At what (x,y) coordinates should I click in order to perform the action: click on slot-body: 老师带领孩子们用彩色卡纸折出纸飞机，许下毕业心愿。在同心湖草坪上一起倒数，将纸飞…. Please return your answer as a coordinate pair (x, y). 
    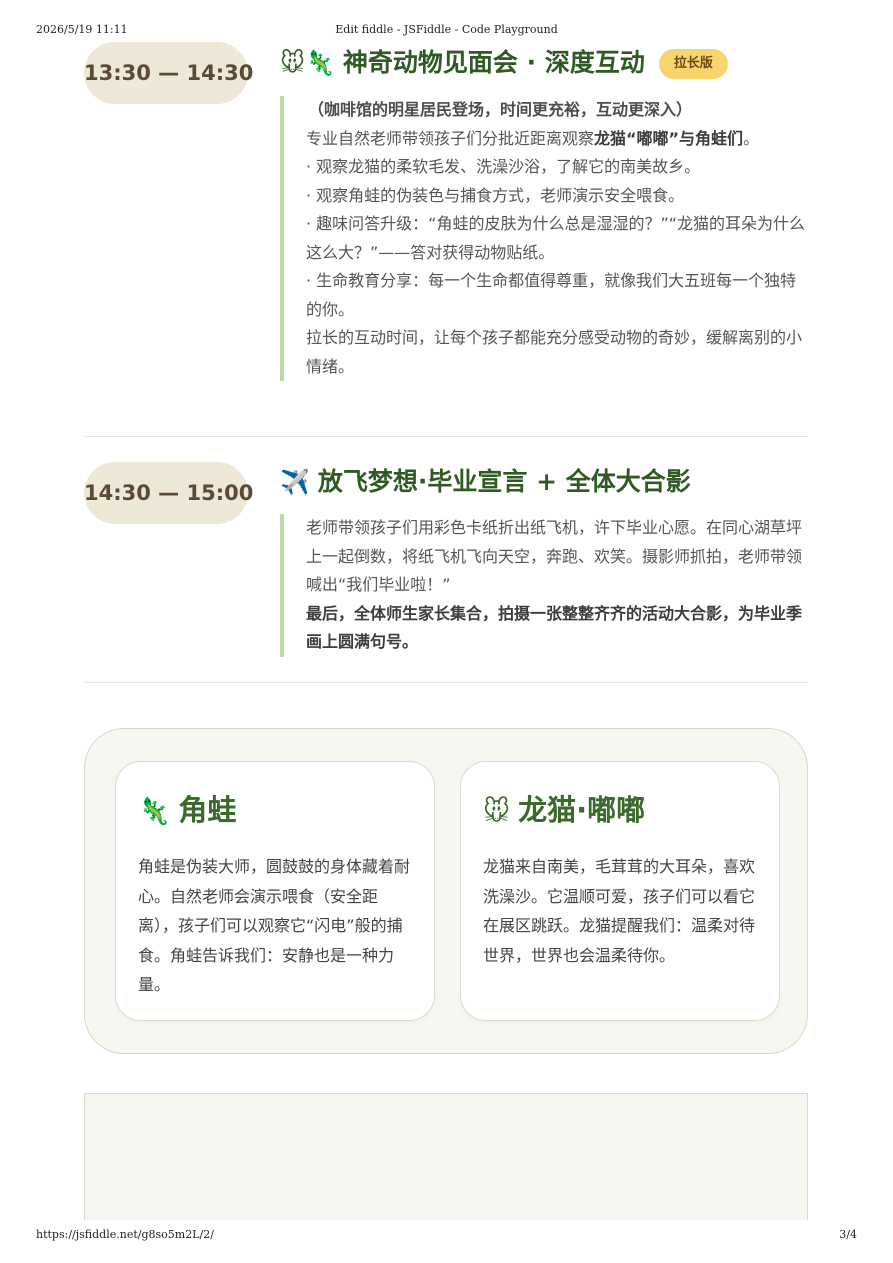
    Looking at the image, I should click on (554, 556).